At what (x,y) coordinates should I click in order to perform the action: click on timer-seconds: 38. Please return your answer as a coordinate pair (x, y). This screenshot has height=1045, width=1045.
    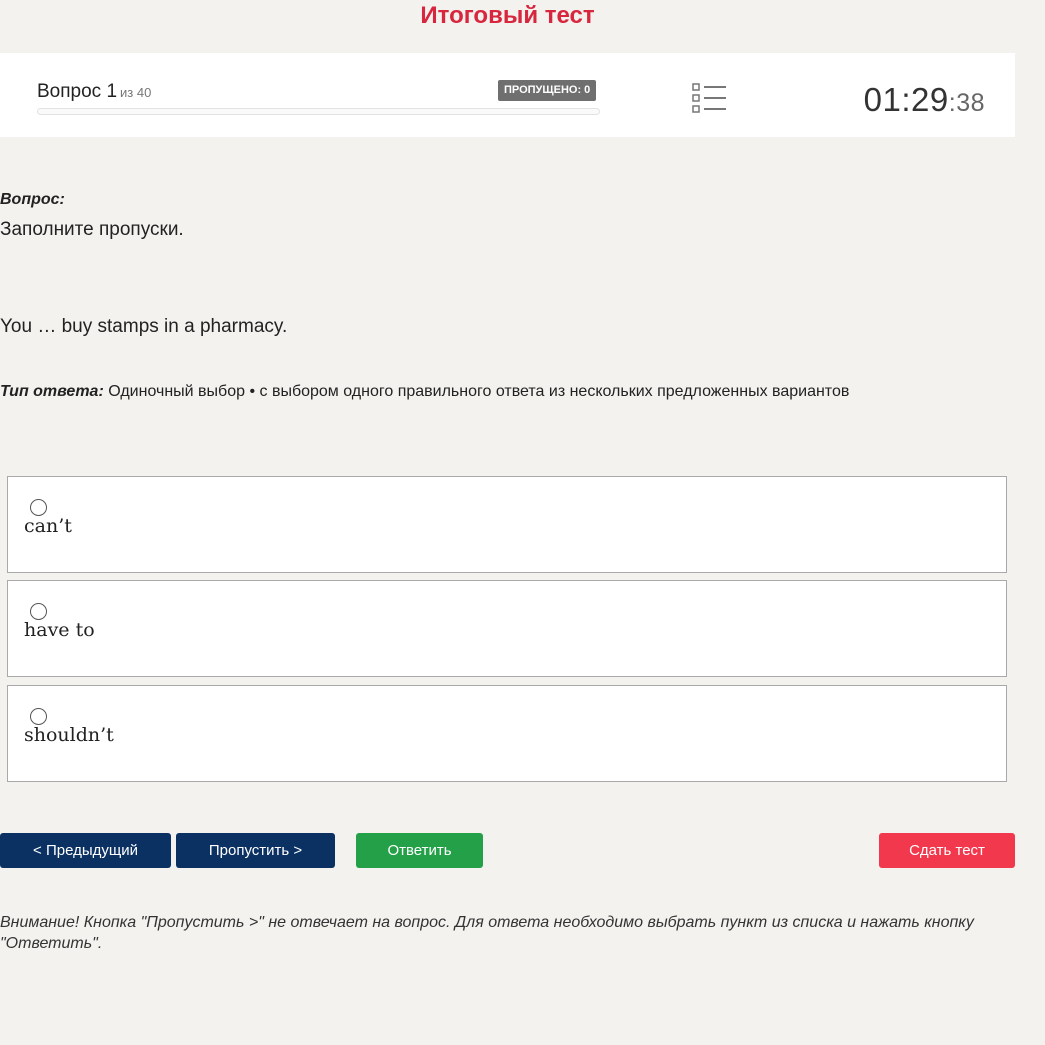
    Looking at the image, I should click on (970, 103).